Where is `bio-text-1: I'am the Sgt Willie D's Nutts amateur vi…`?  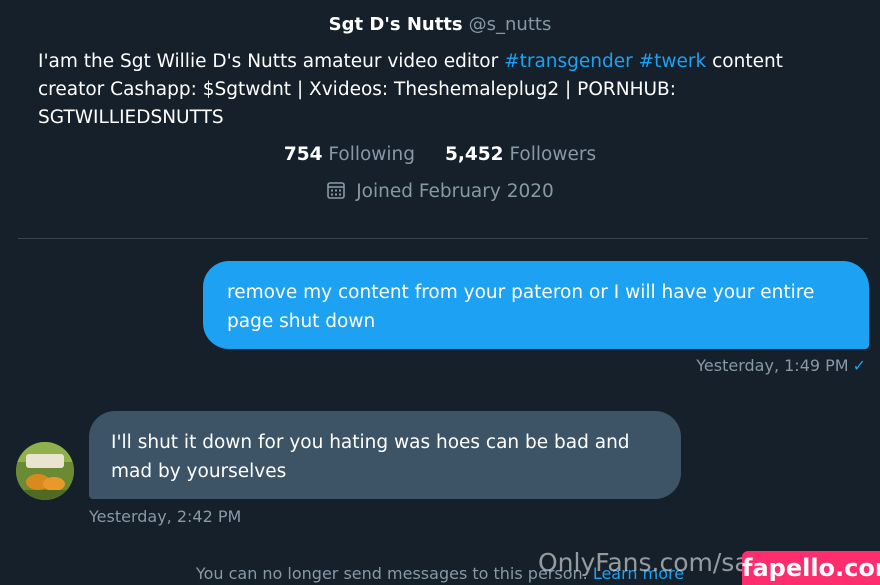 bio-text-1: I'am the Sgt Willie D's Nutts amateur vi… is located at coordinates (271, 61).